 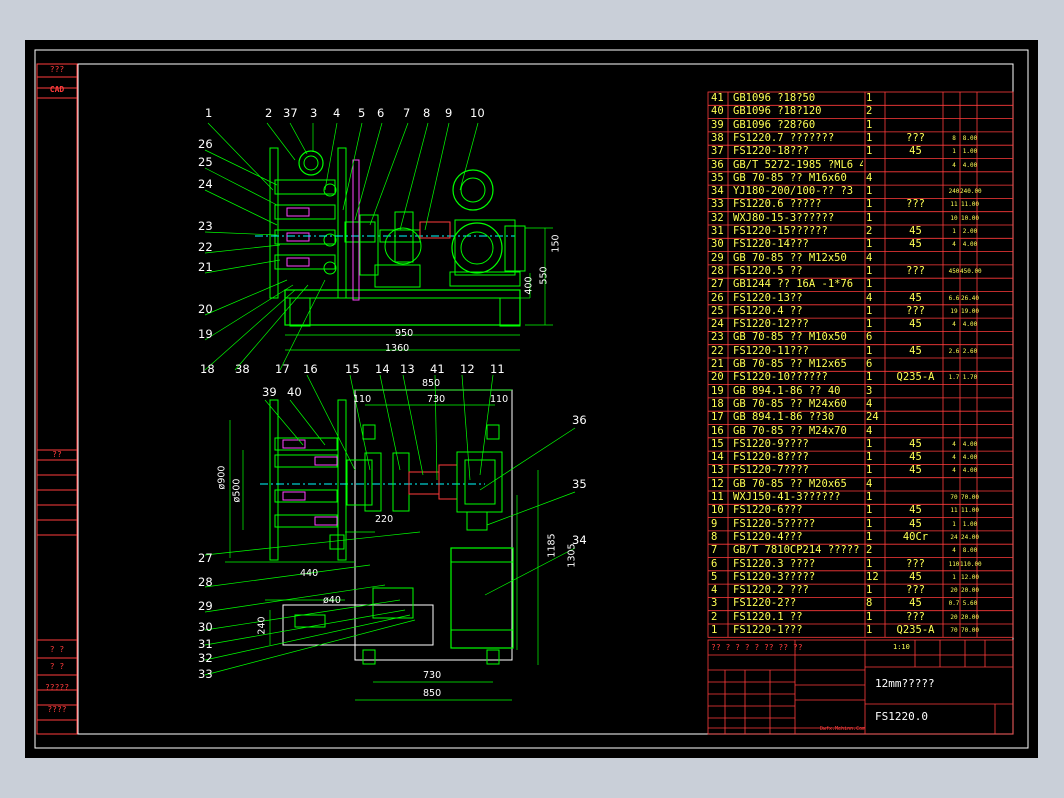 I want to click on part-label: 20, so click(x=205, y=309).